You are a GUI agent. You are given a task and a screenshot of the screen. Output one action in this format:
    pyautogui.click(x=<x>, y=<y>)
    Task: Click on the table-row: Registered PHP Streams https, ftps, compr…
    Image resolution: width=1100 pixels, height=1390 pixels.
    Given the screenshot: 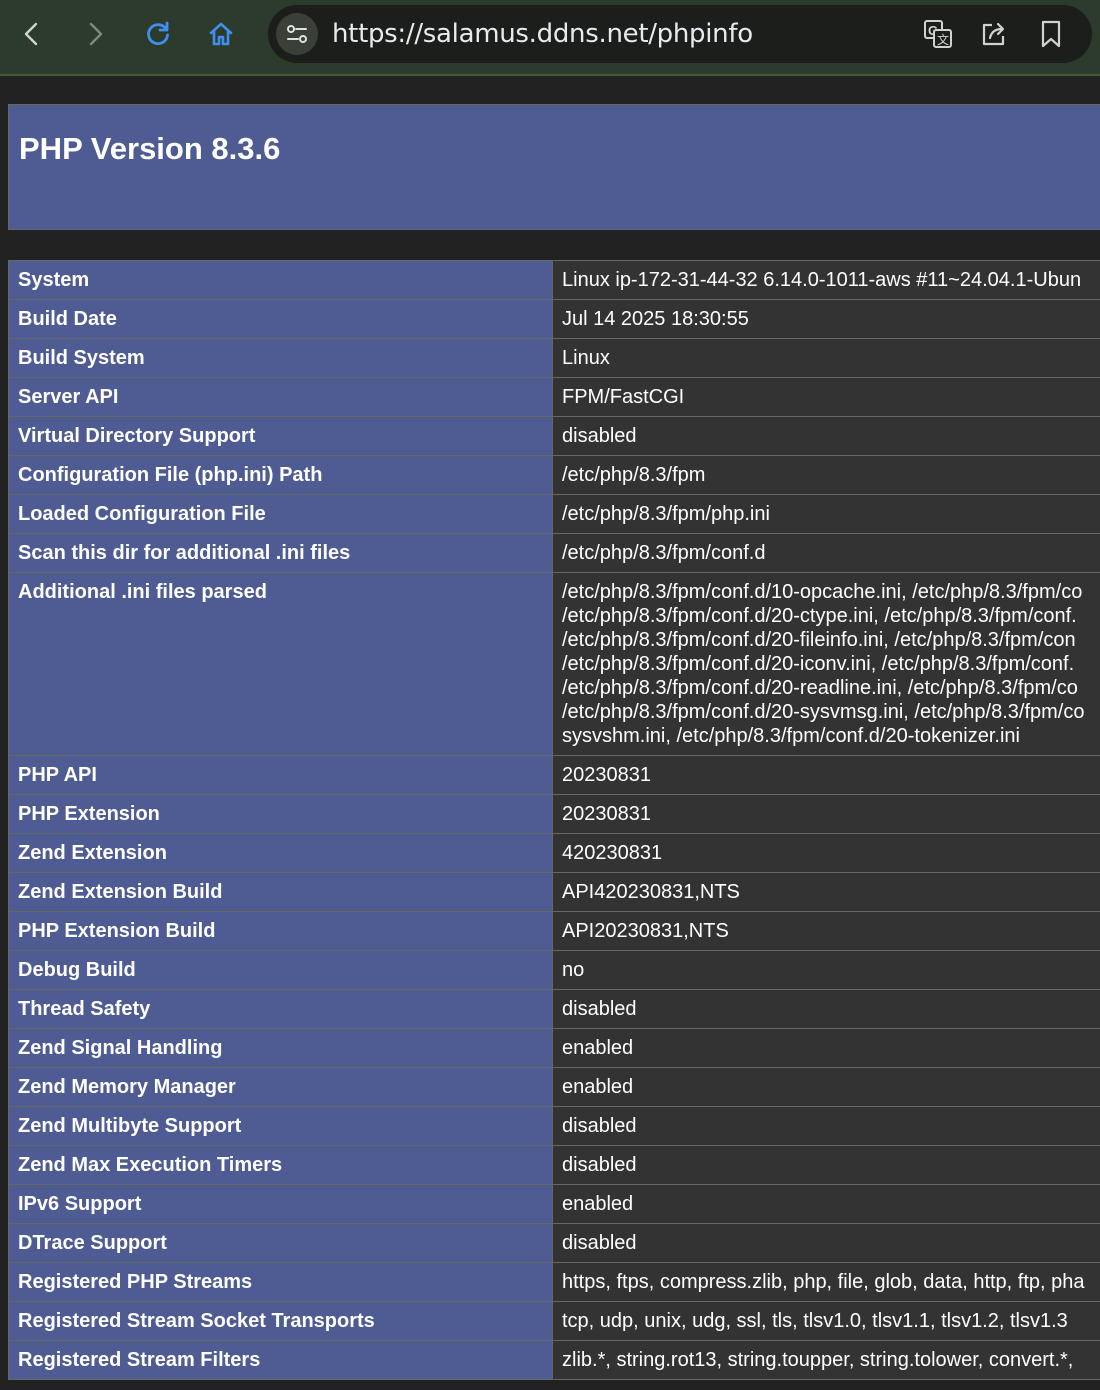 What is the action you would take?
    pyautogui.click(x=554, y=1282)
    